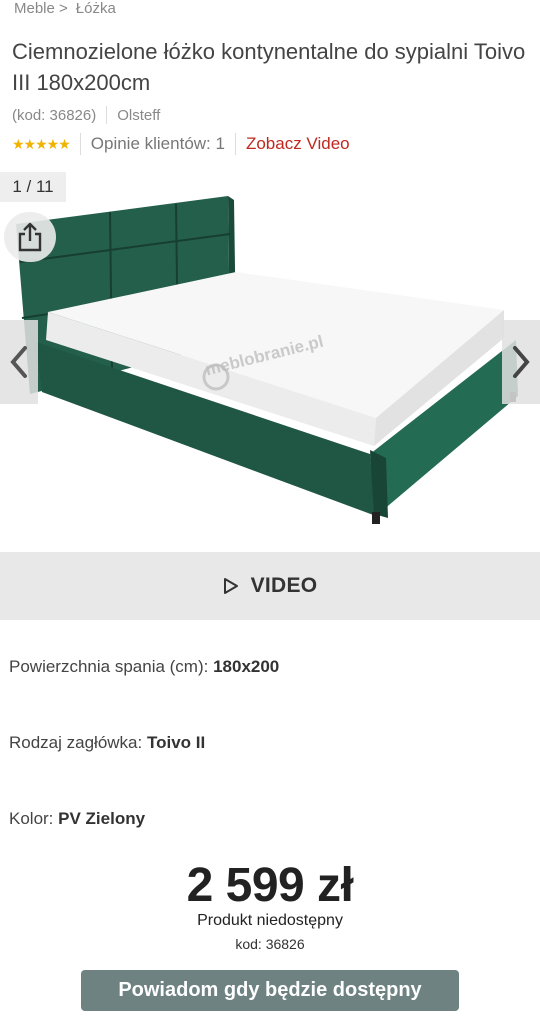 The height and width of the screenshot is (1020, 540). What do you see at coordinates (41, 8) in the screenshot?
I see `breadcrumb-item-meble: Meble >` at bounding box center [41, 8].